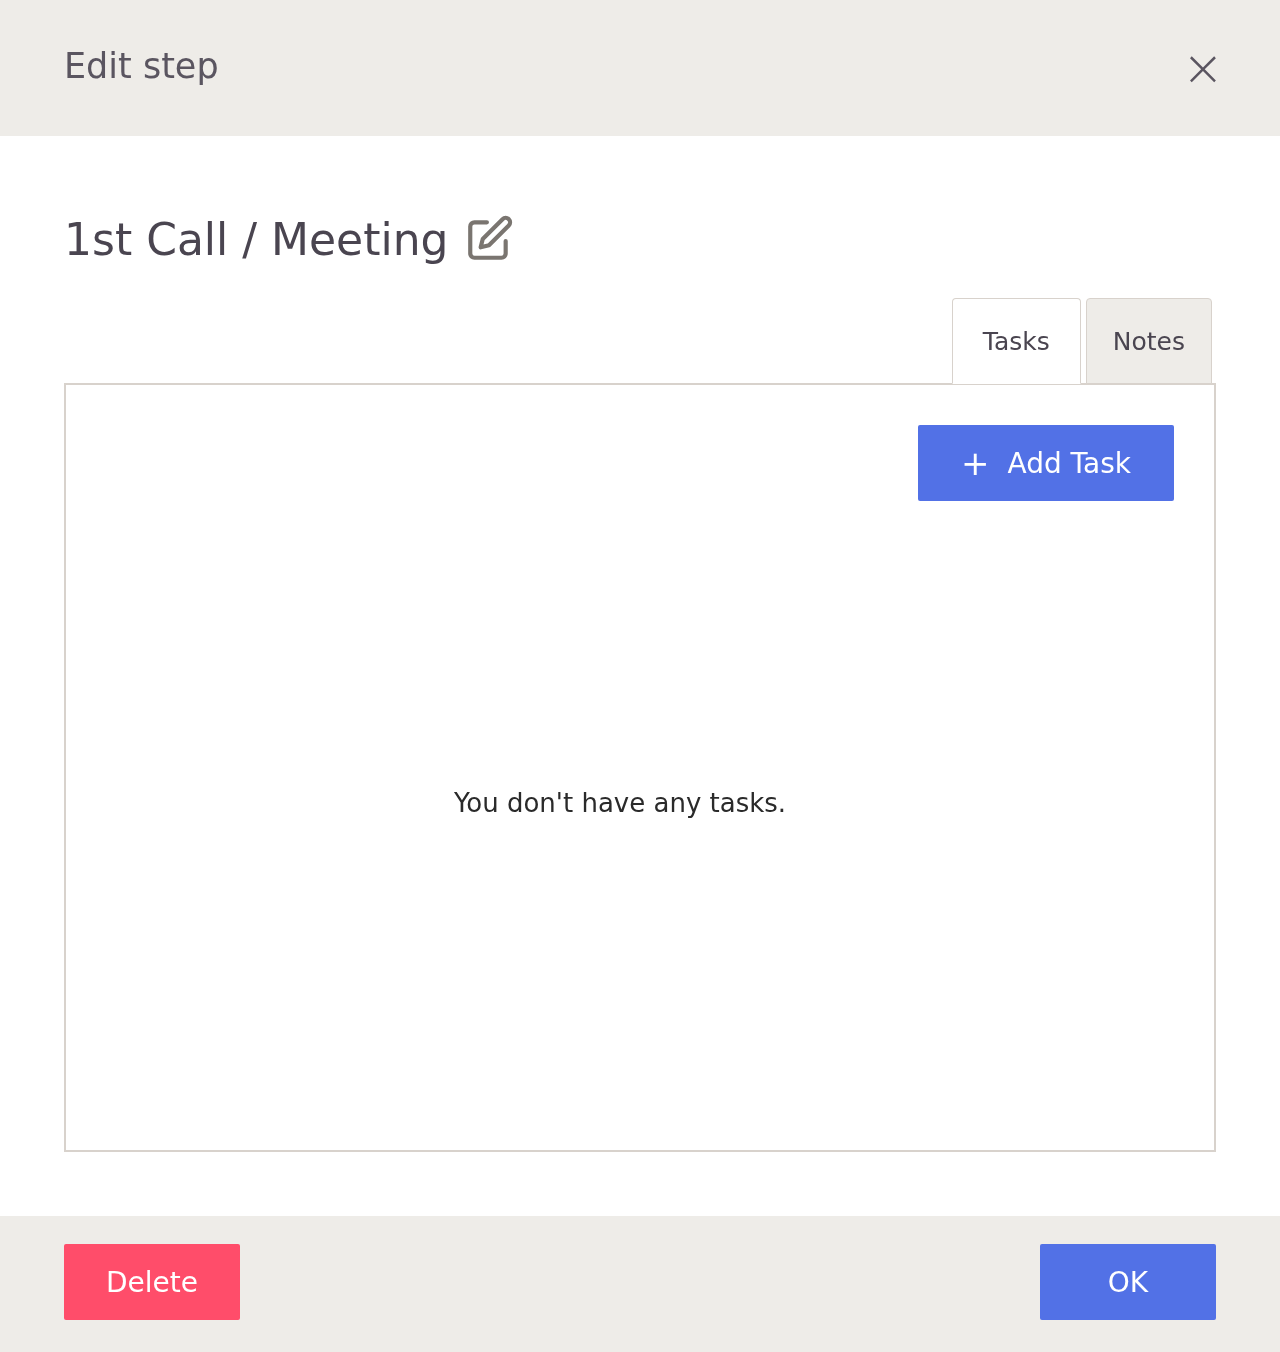 The width and height of the screenshot is (1280, 1352). I want to click on close-button: ×, so click(1203, 68).